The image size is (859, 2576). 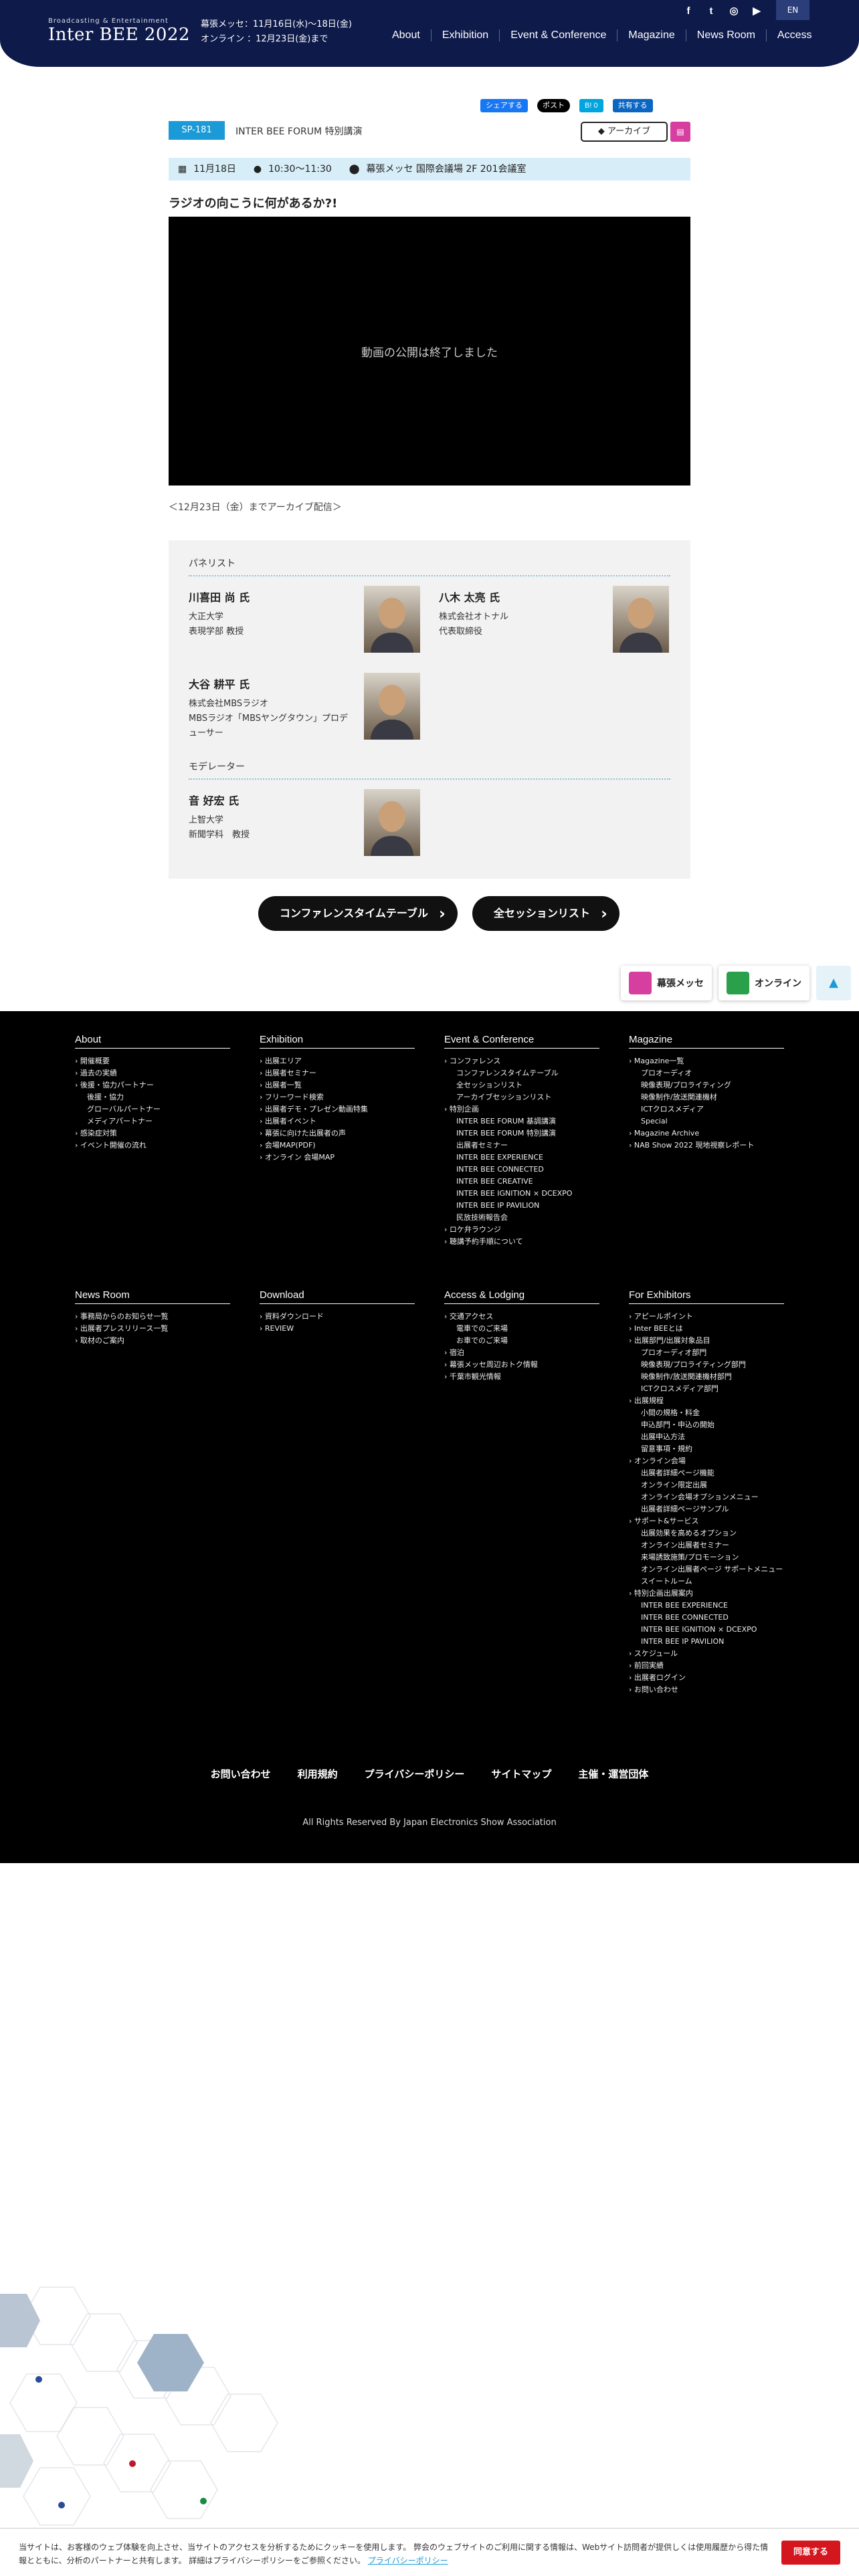 I want to click on footer-link: スケジュール, so click(x=706, y=1654).